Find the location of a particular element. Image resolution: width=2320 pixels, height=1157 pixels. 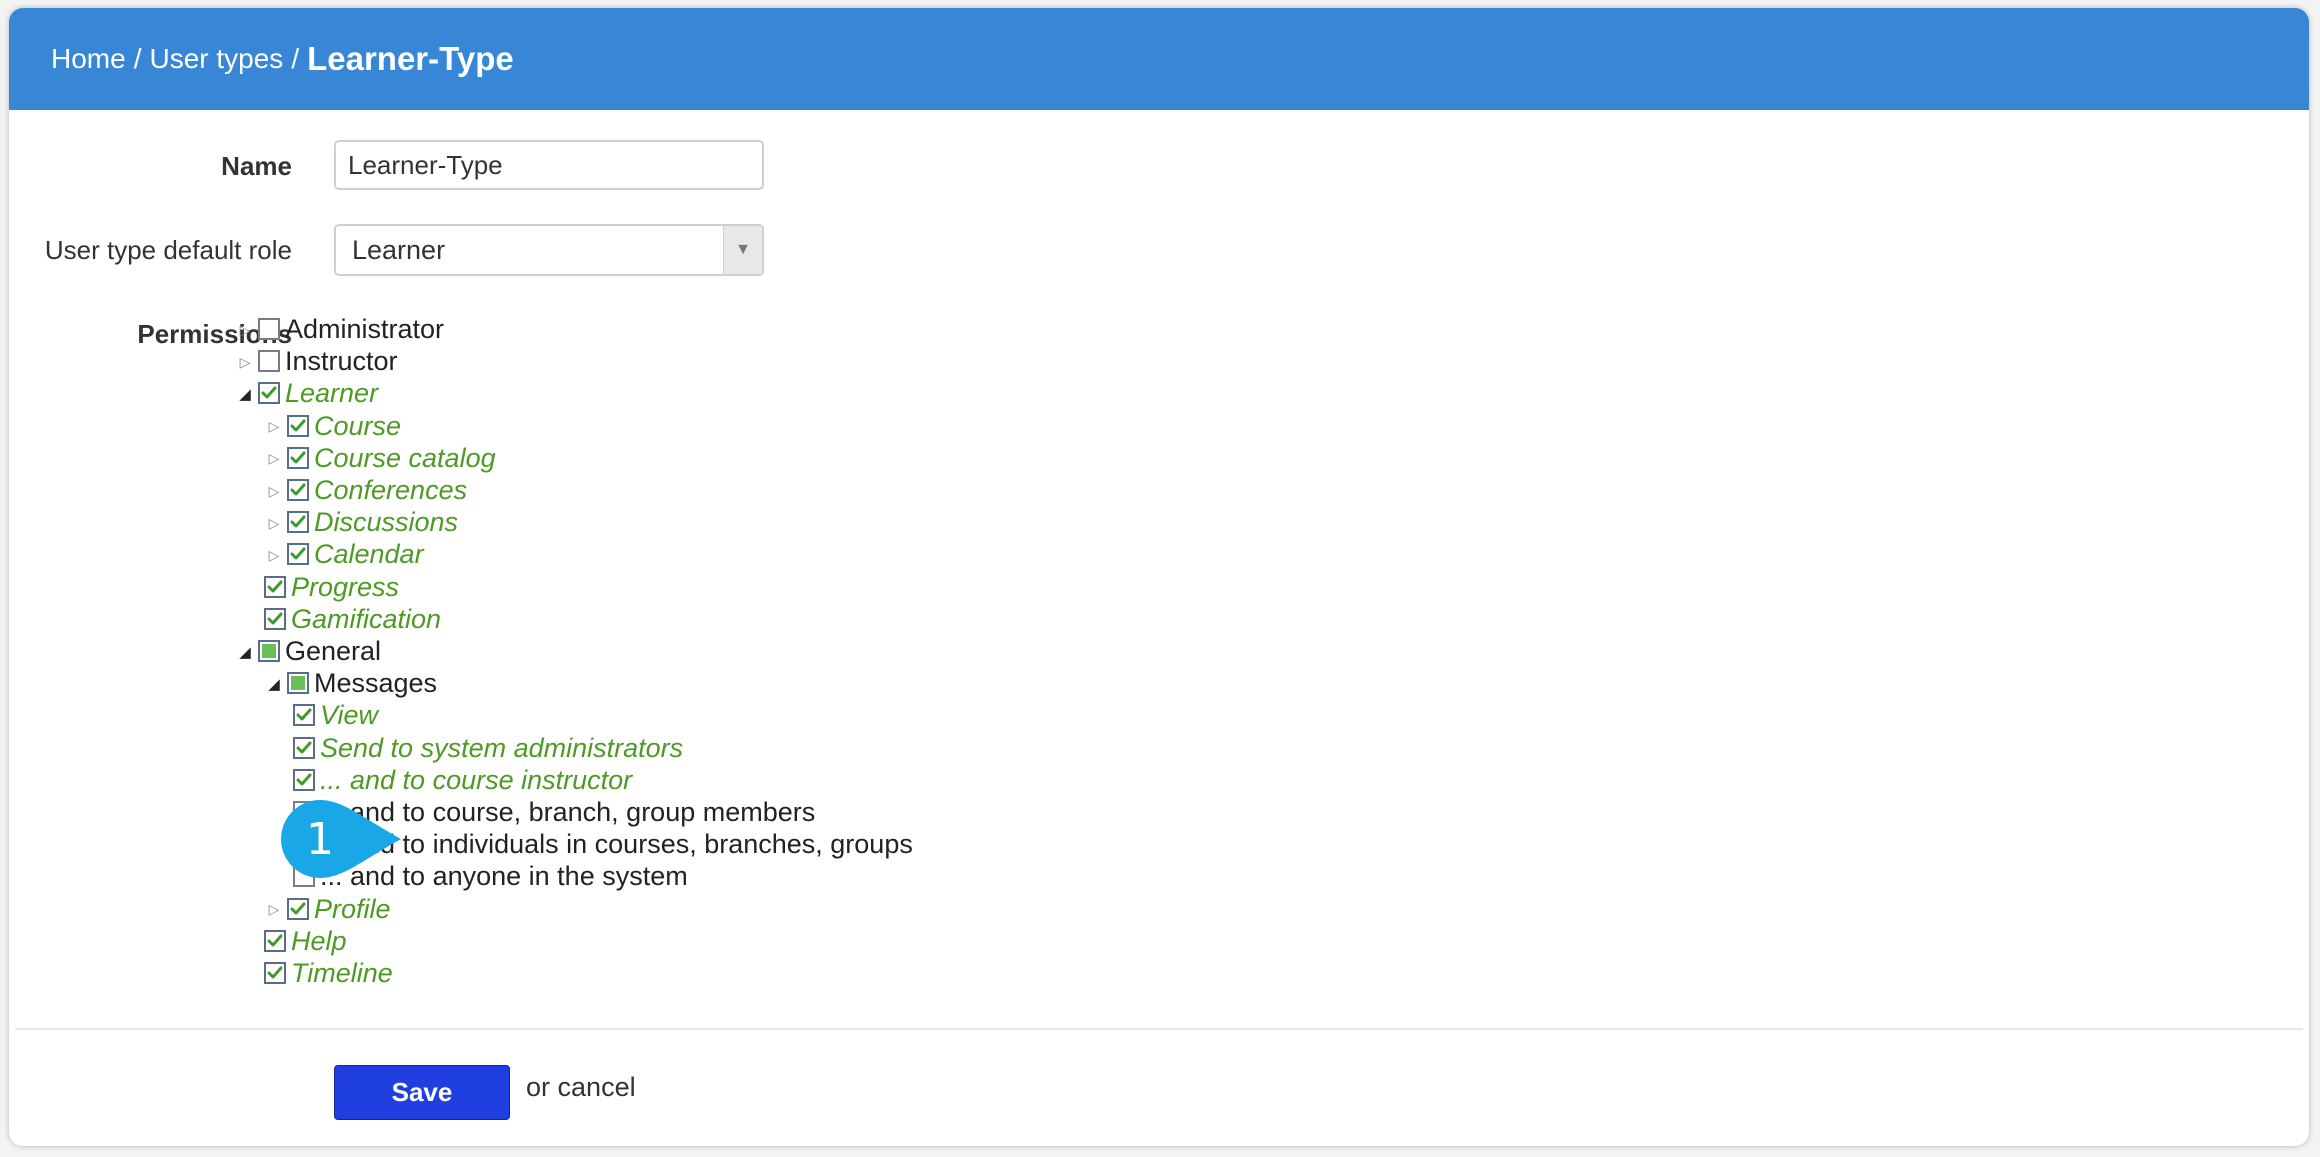

permission-row: Progress is located at coordinates (459, 587).